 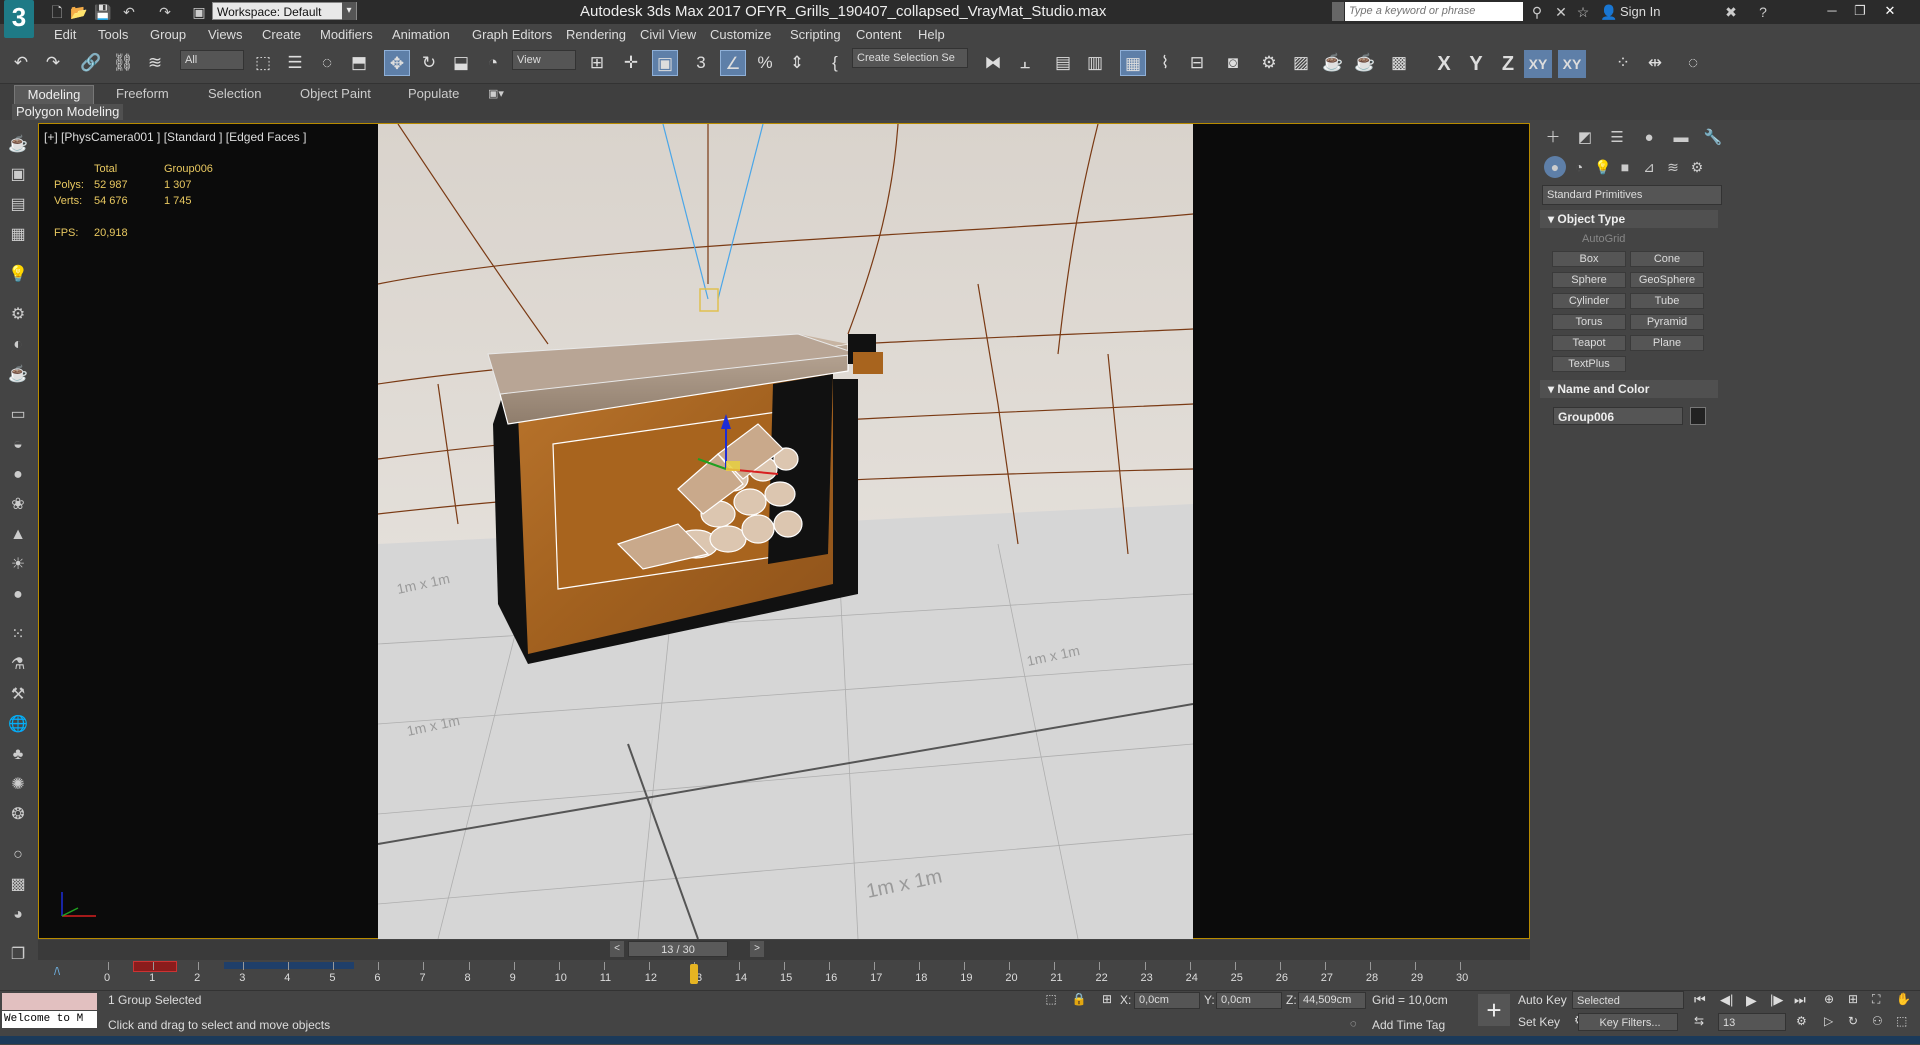 What do you see at coordinates (631, 63) in the screenshot?
I see `manipulate-icon: ✛` at bounding box center [631, 63].